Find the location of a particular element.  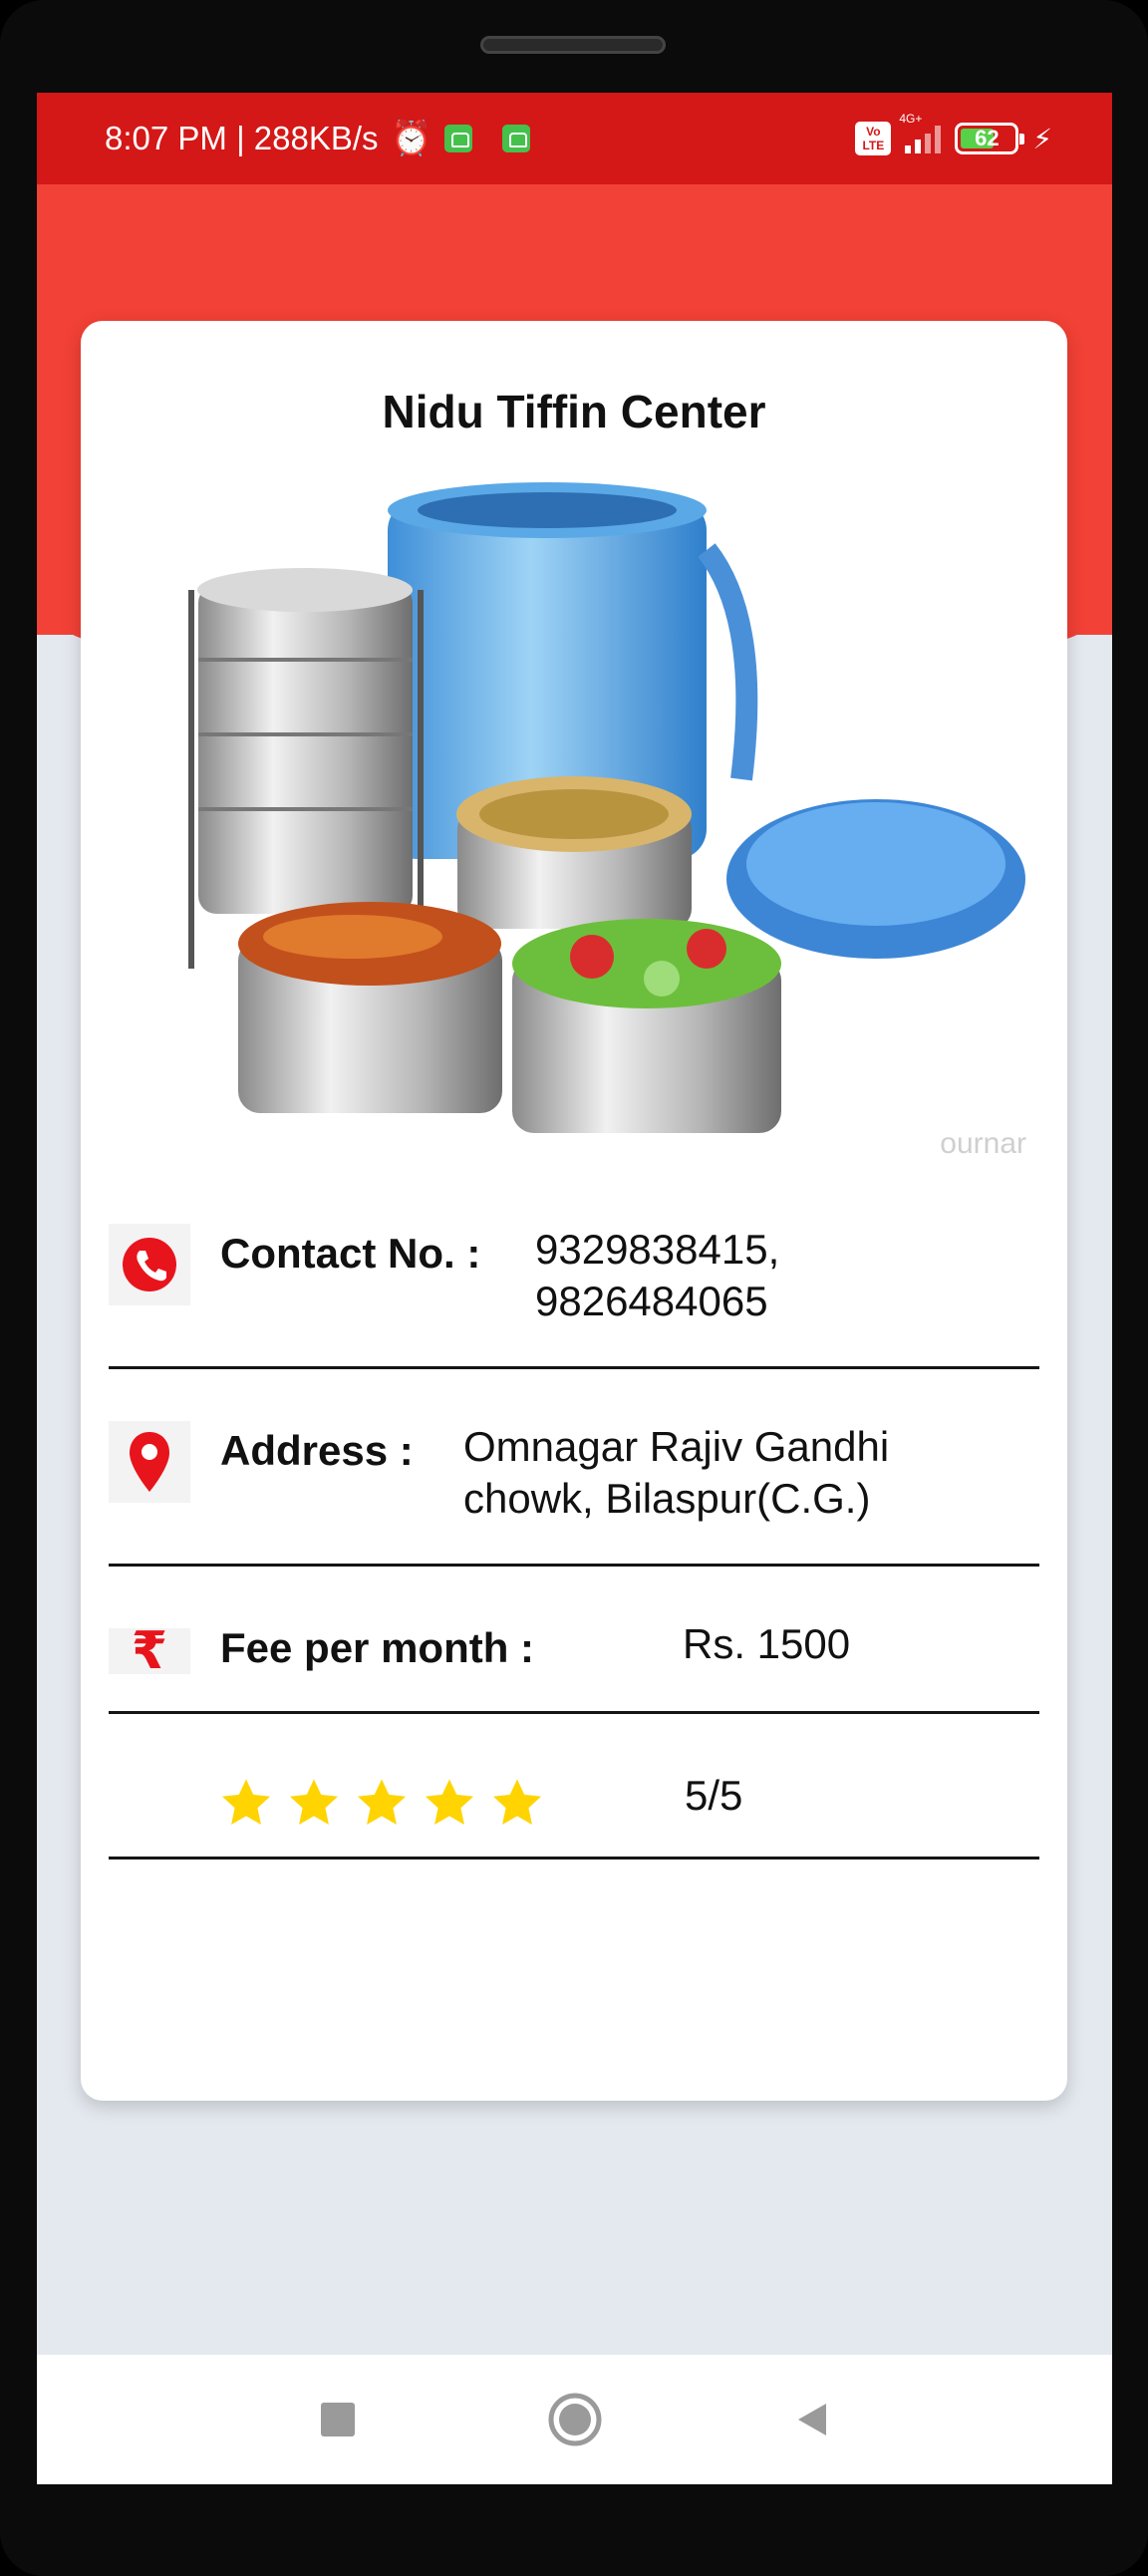

rating-row: 5/5 is located at coordinates (574, 1787).